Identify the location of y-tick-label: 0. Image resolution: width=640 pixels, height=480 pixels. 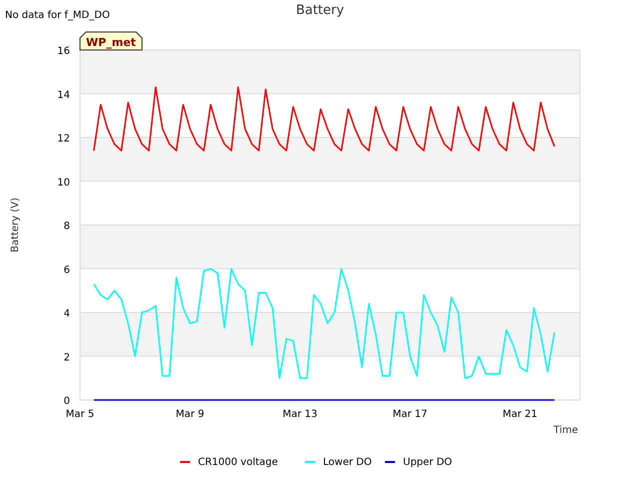
(67, 401).